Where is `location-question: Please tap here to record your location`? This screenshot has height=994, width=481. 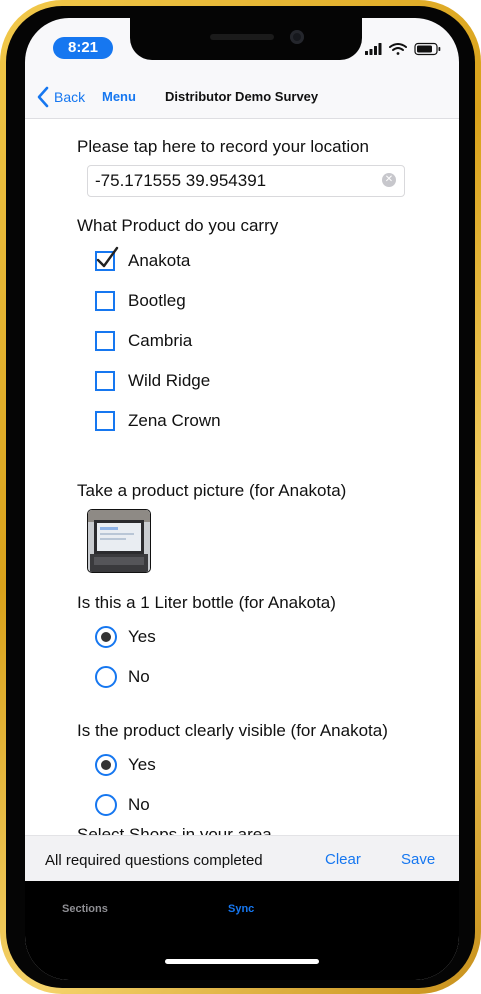 location-question: Please tap here to record your location is located at coordinates (223, 147).